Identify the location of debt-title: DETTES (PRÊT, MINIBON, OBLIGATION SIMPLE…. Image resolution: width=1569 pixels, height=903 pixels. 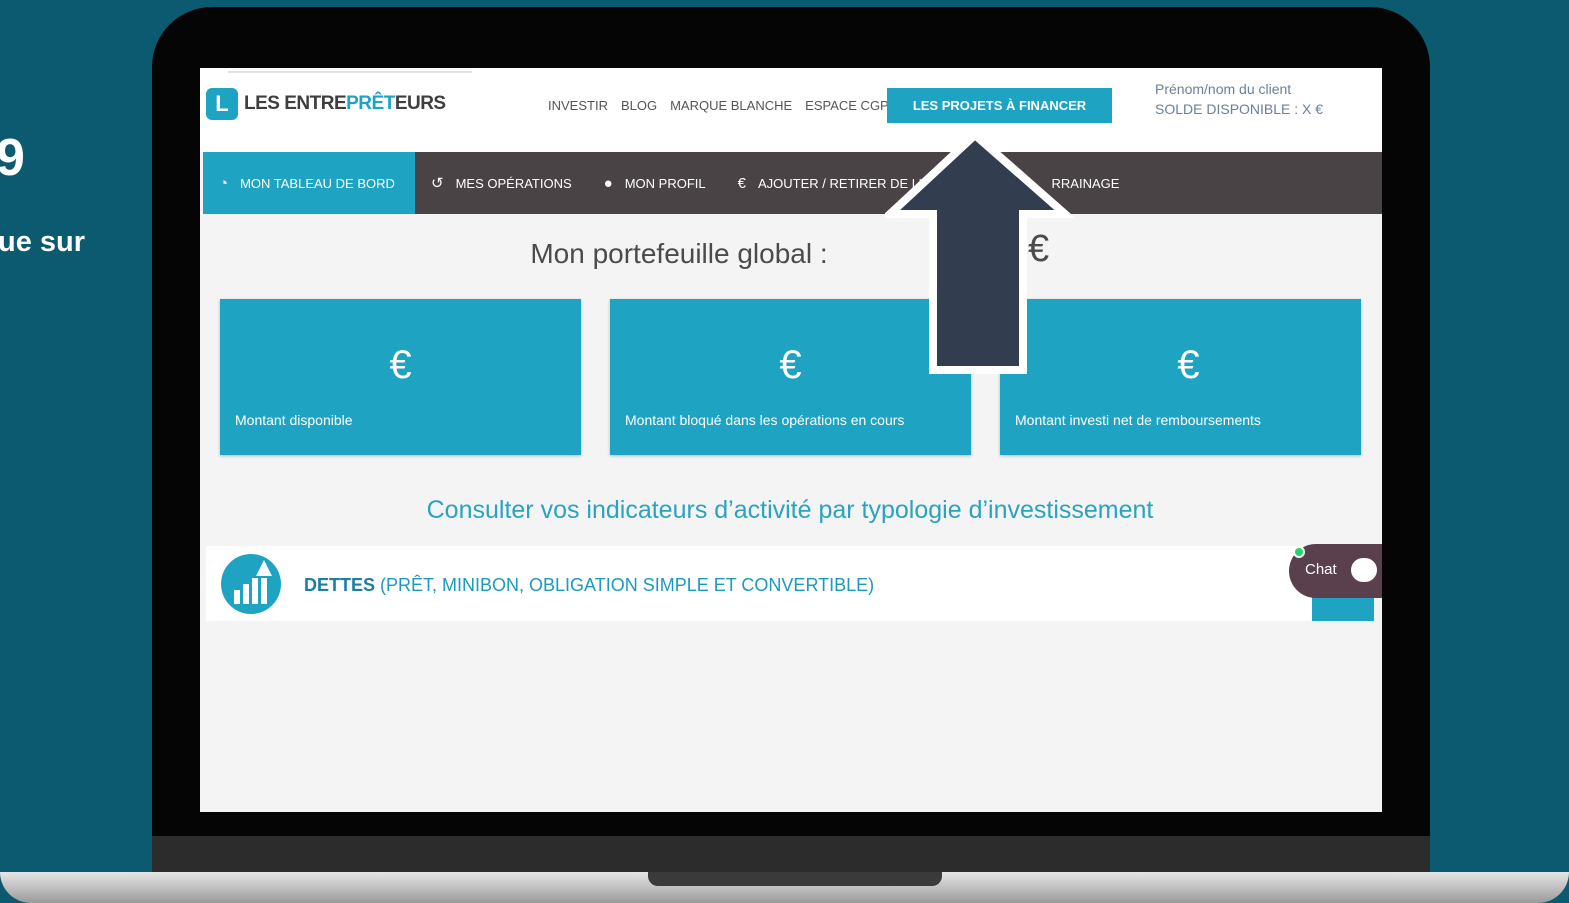
(589, 585).